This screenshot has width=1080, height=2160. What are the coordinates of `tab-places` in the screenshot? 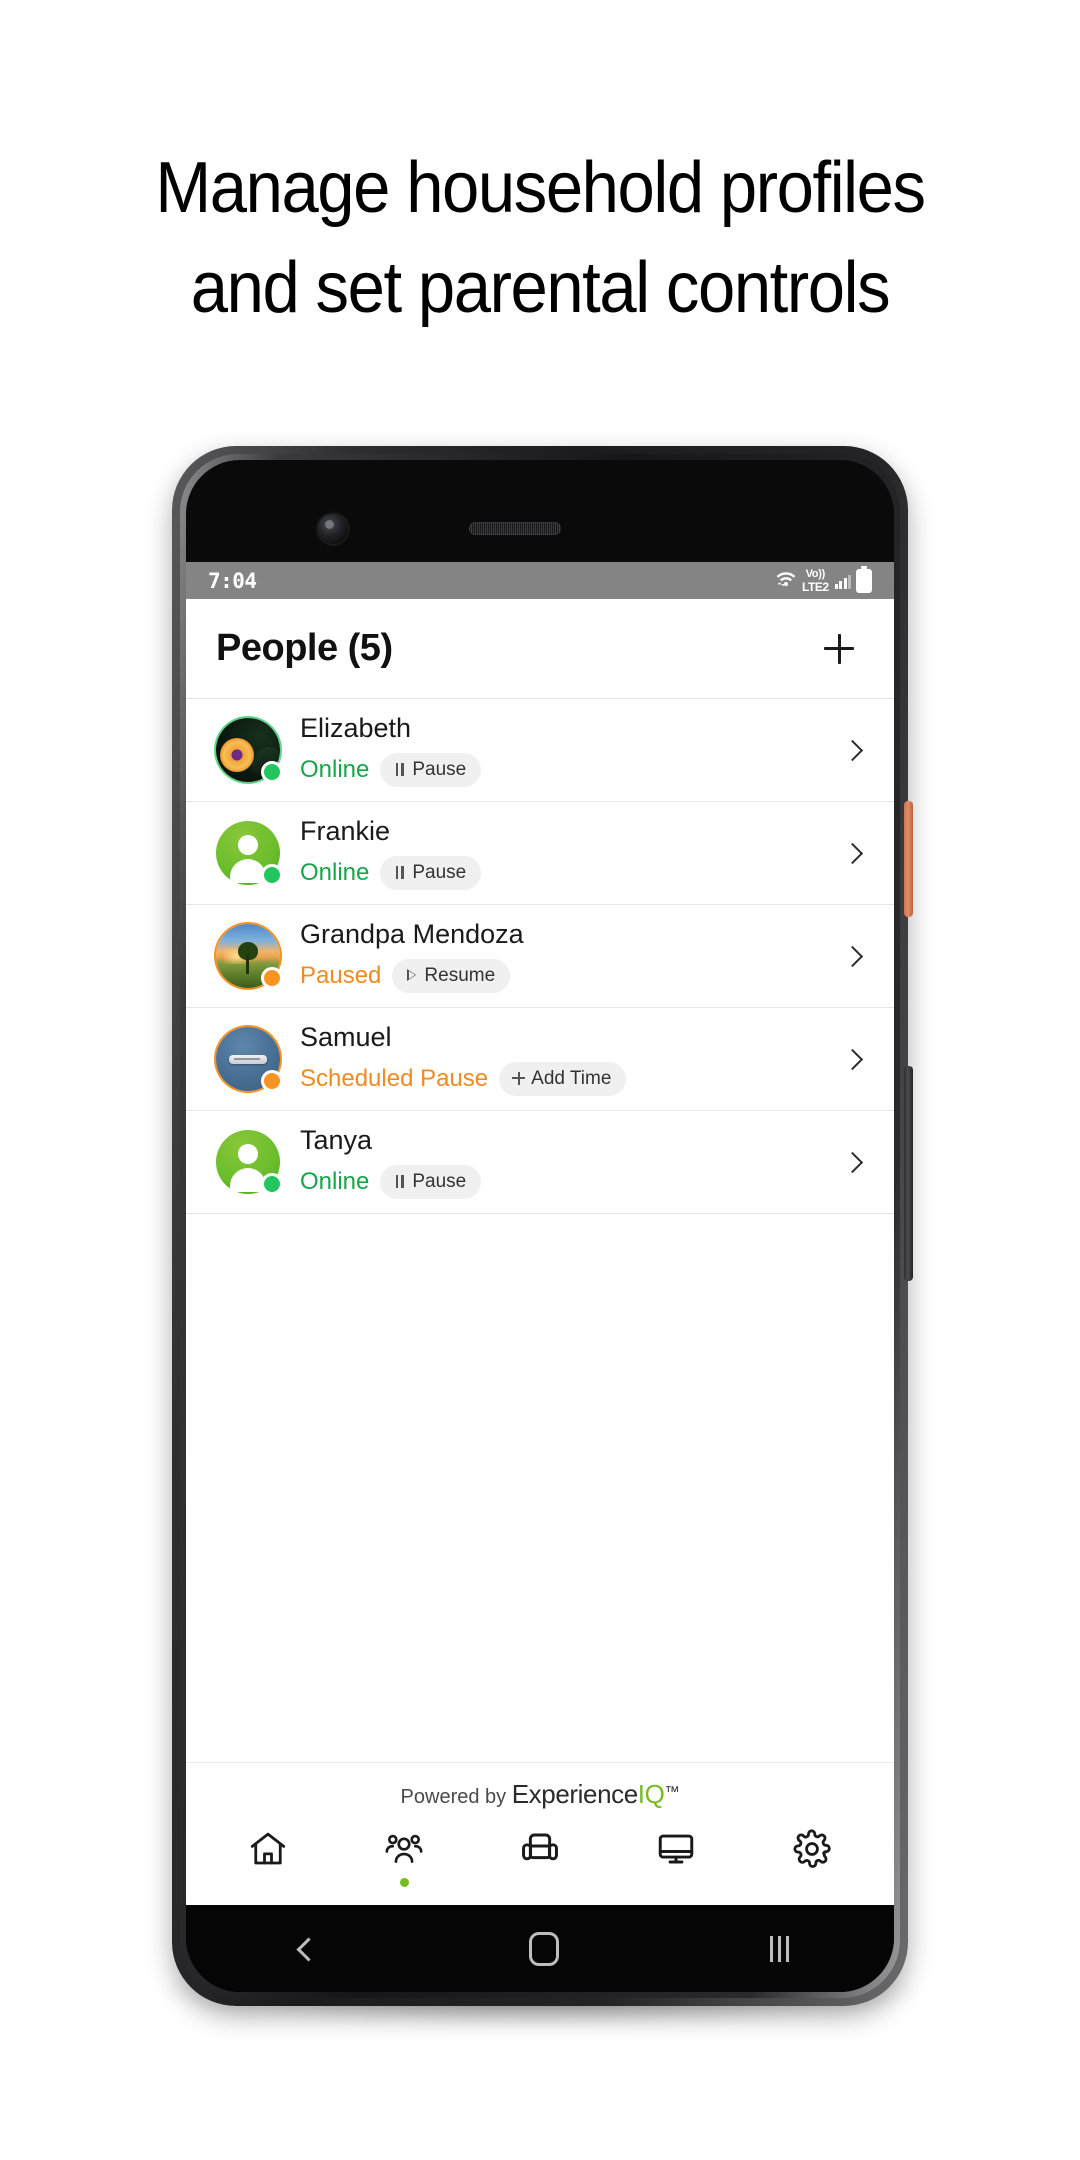 It's located at (540, 1857).